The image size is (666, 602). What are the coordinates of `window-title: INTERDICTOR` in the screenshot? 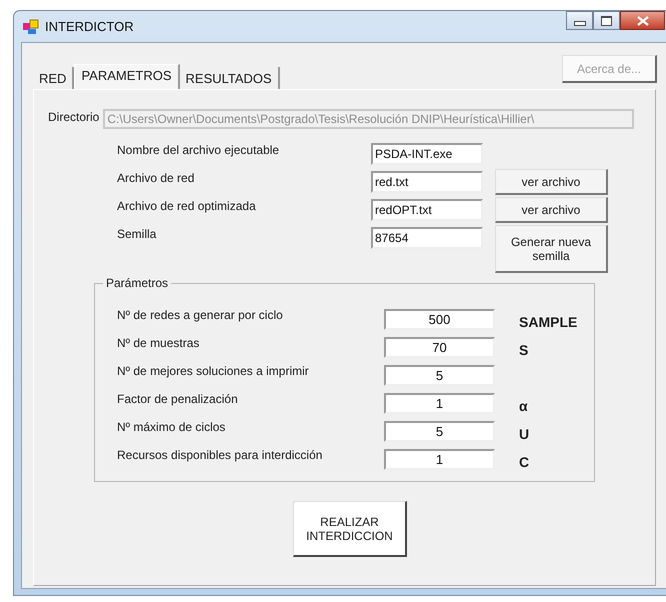 It's located at (89, 26).